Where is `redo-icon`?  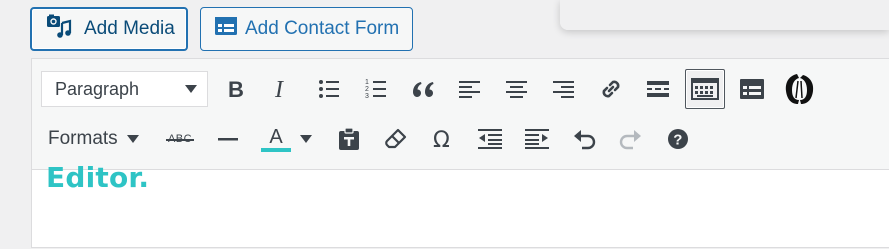 redo-icon is located at coordinates (630, 140).